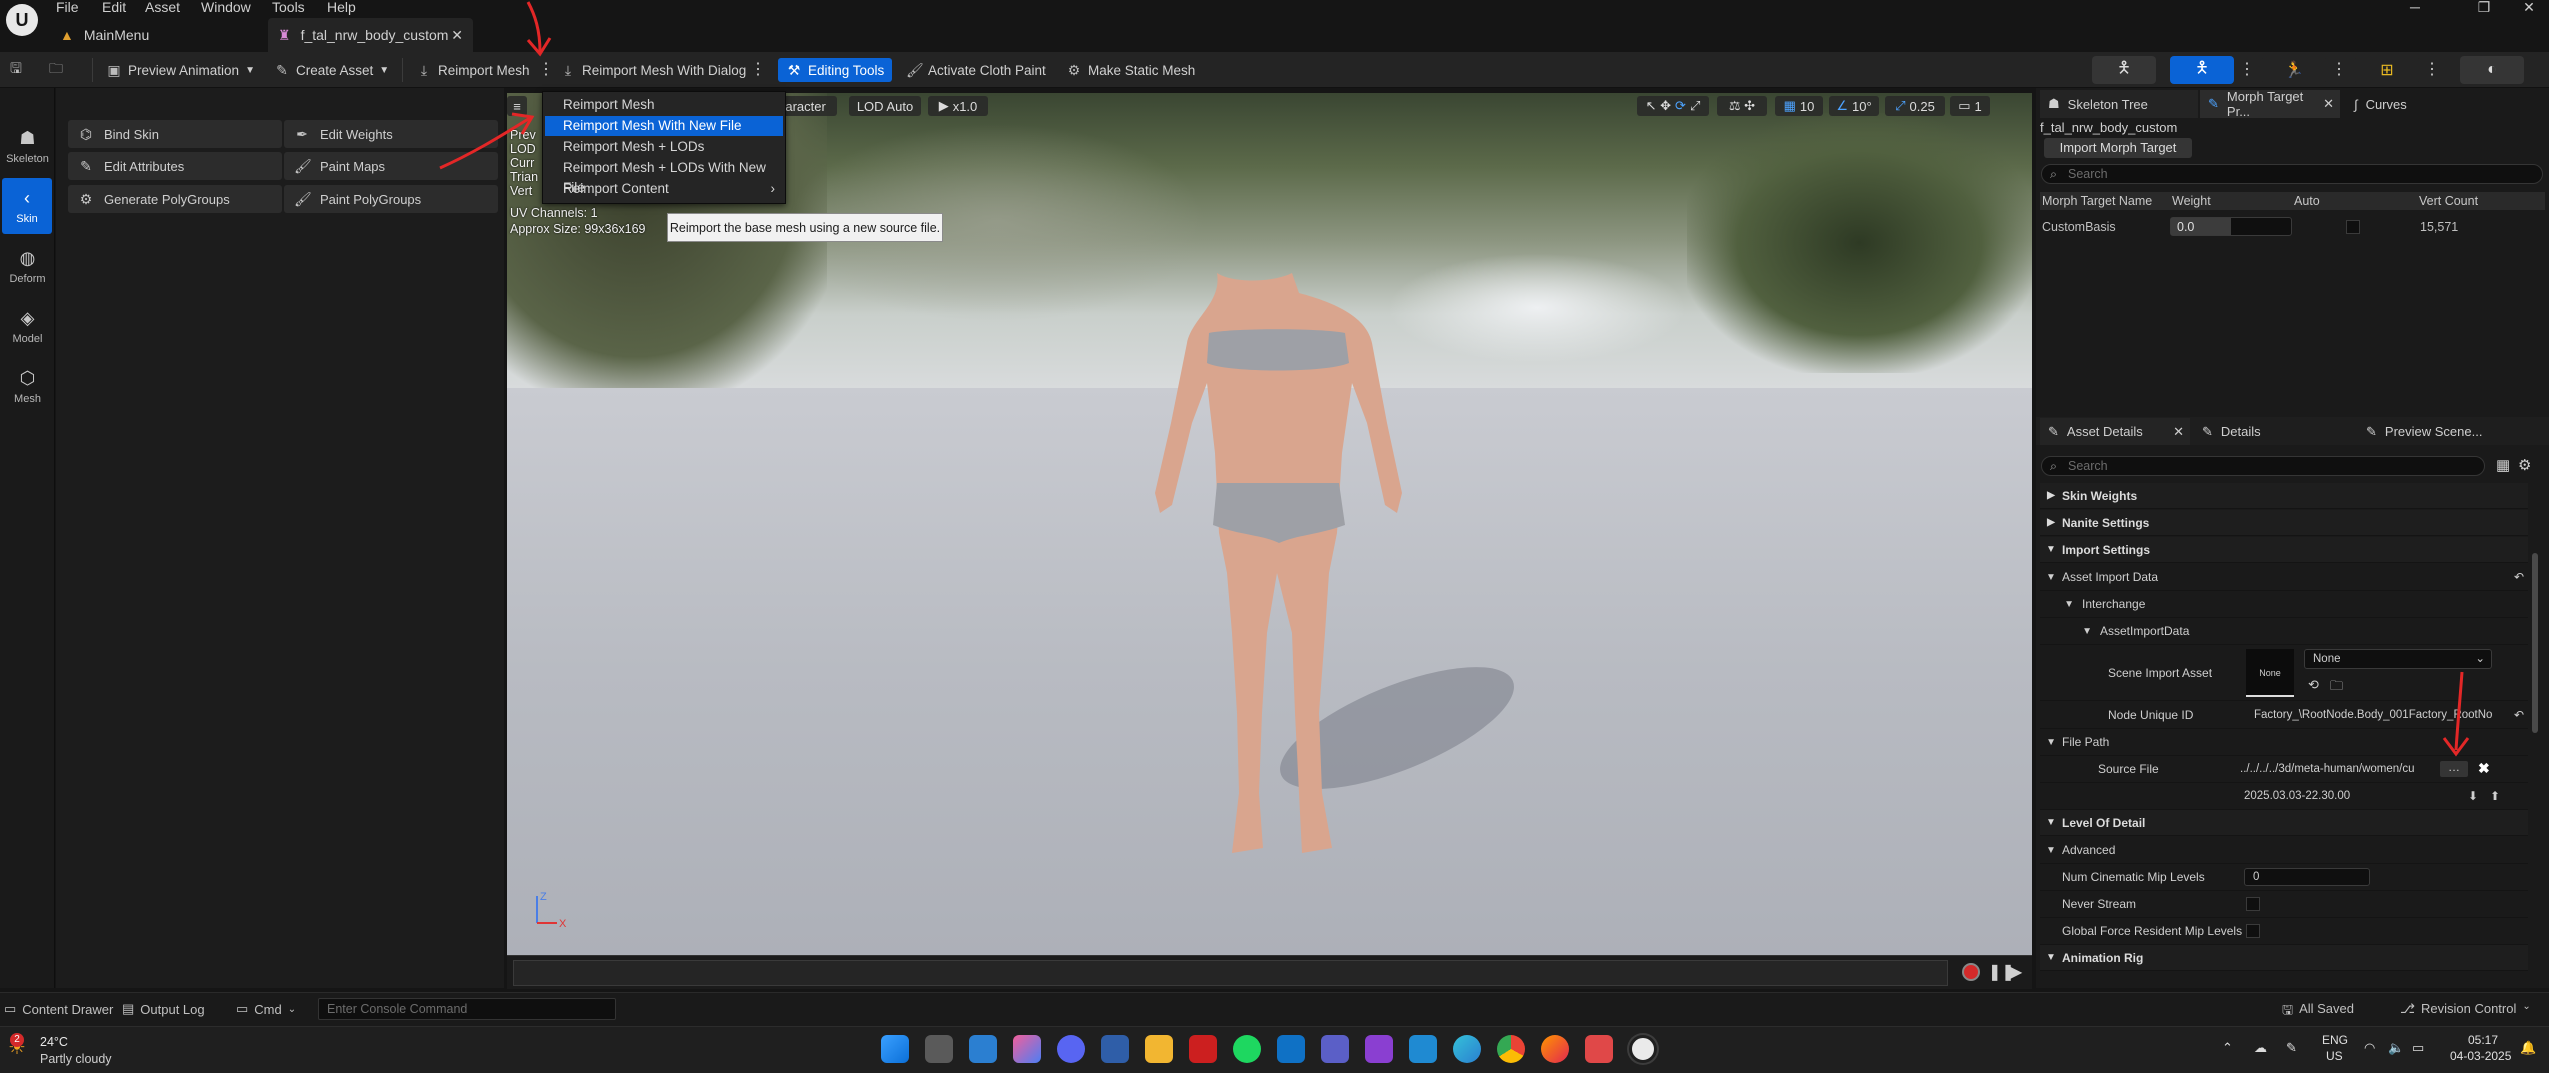 Image resolution: width=2549 pixels, height=1073 pixels. What do you see at coordinates (473, 70) in the screenshot?
I see `reimport-mesh-button: ⤓ Reimport Mesh` at bounding box center [473, 70].